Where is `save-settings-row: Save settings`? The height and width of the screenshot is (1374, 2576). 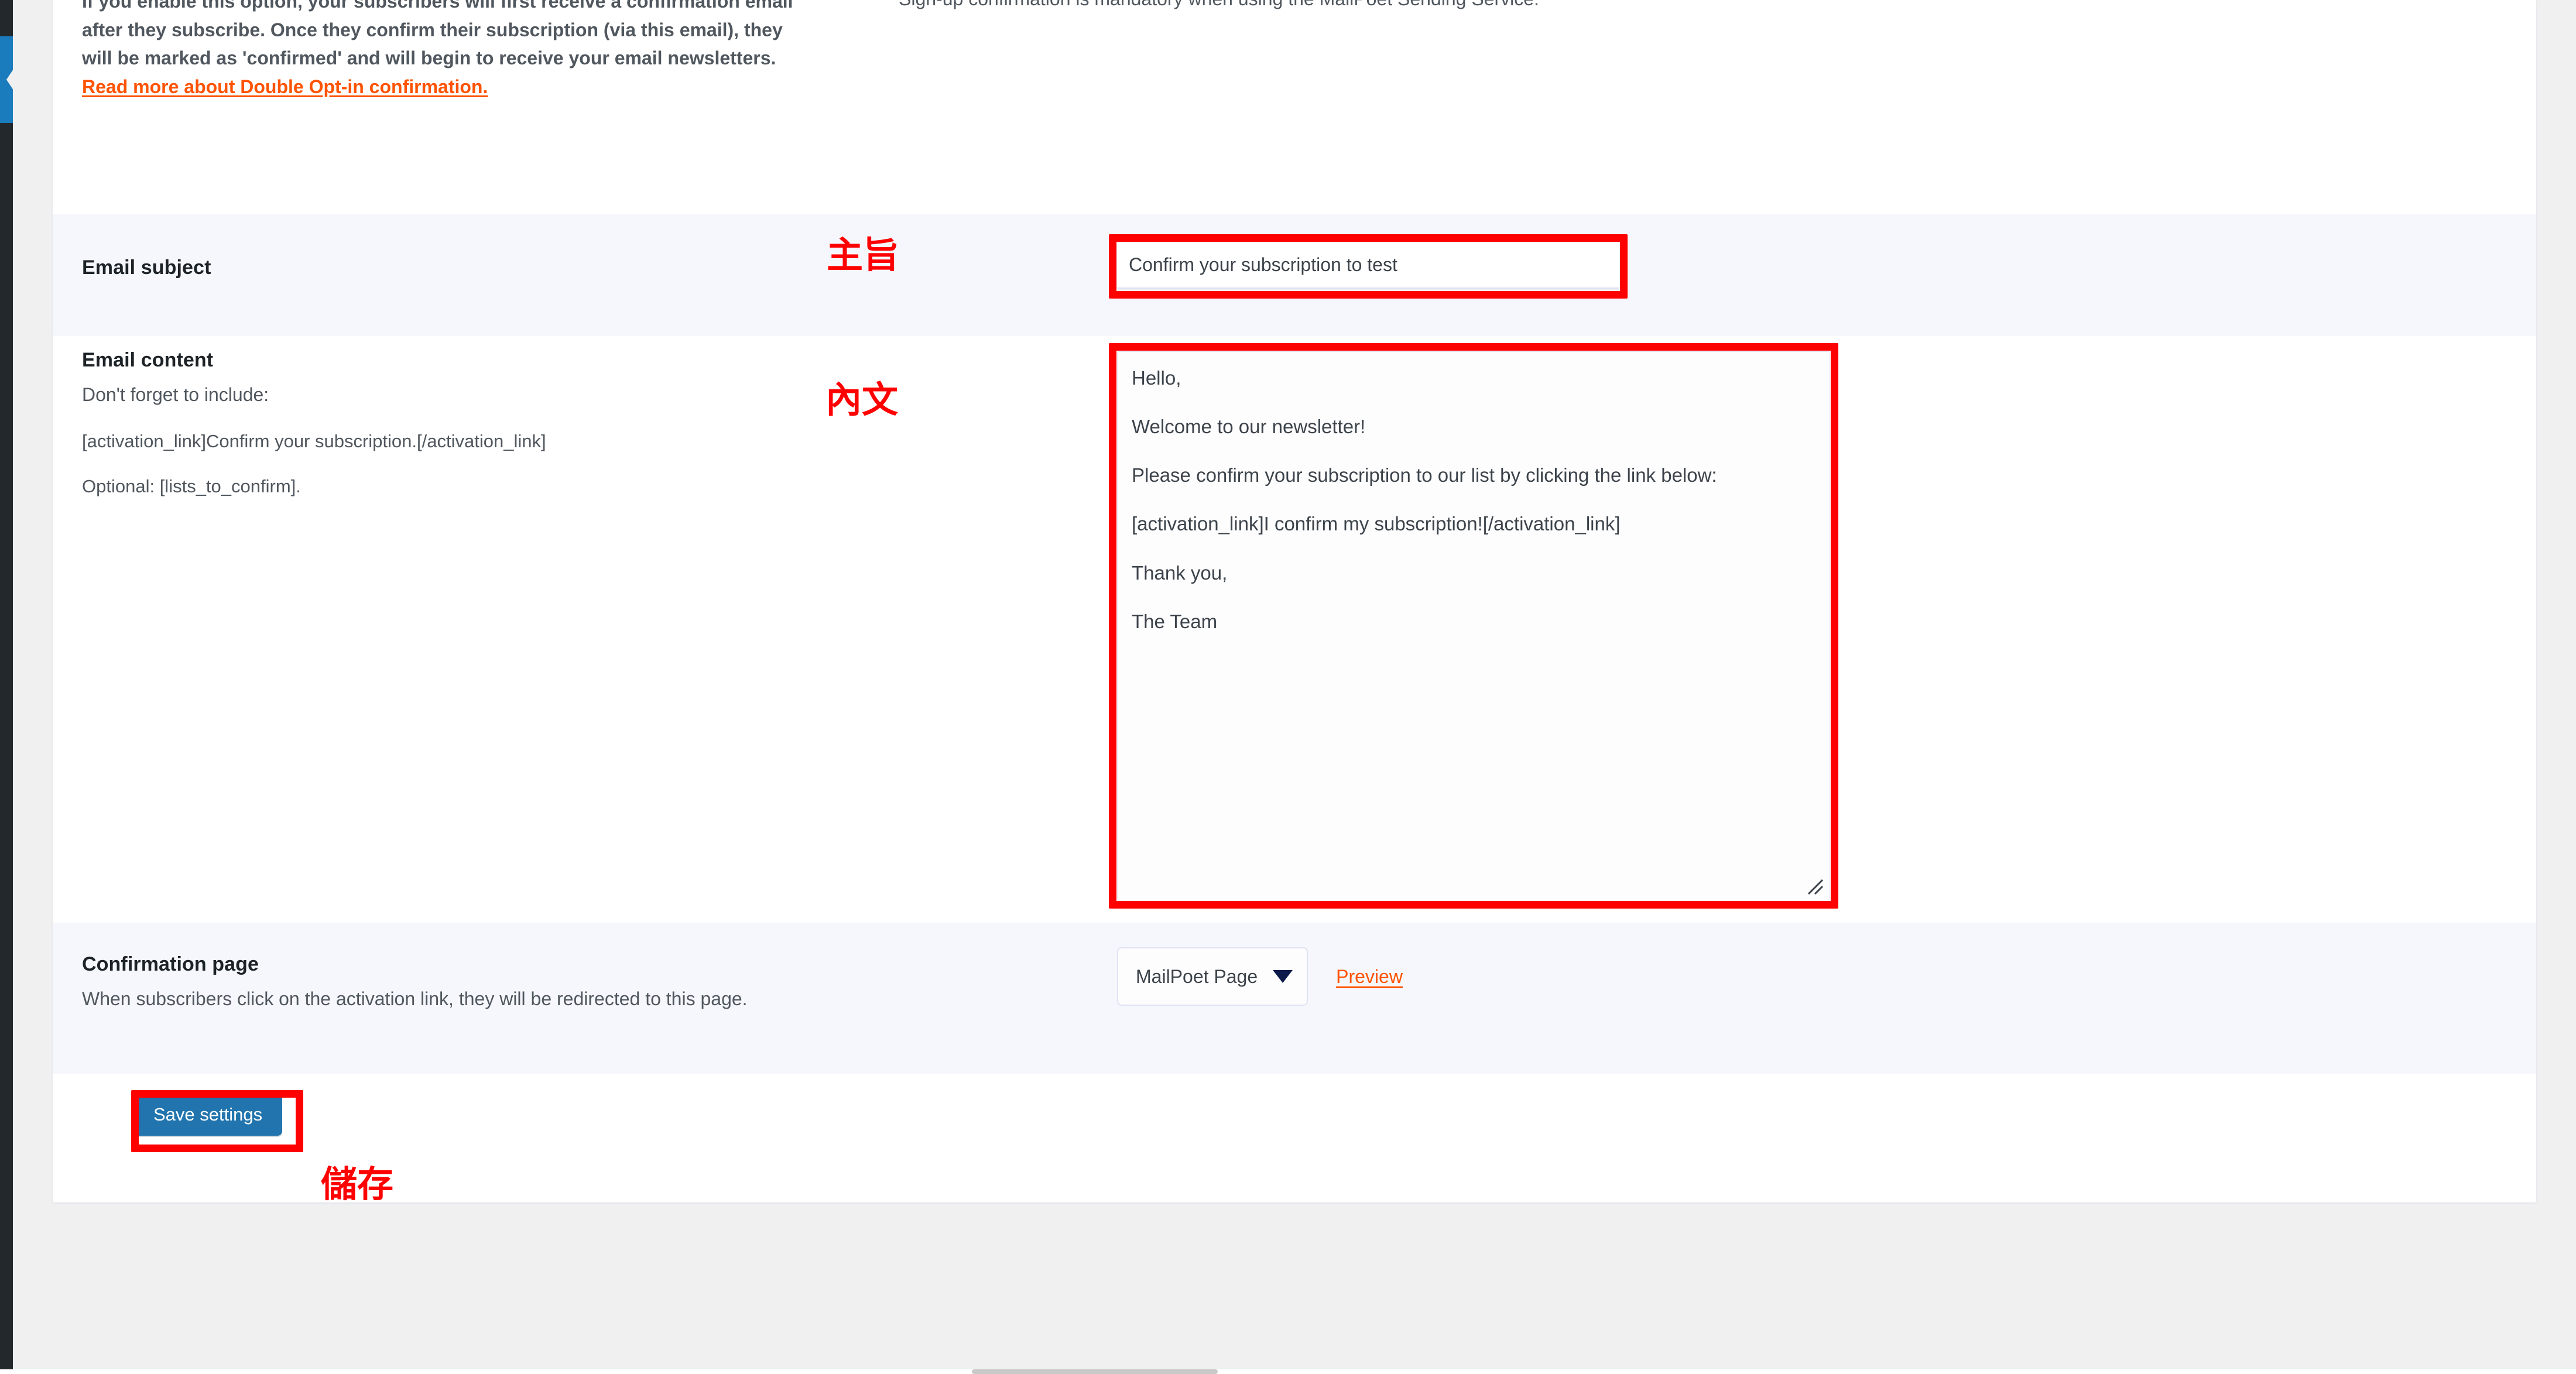
save-settings-row: Save settings is located at coordinates (1294, 1138).